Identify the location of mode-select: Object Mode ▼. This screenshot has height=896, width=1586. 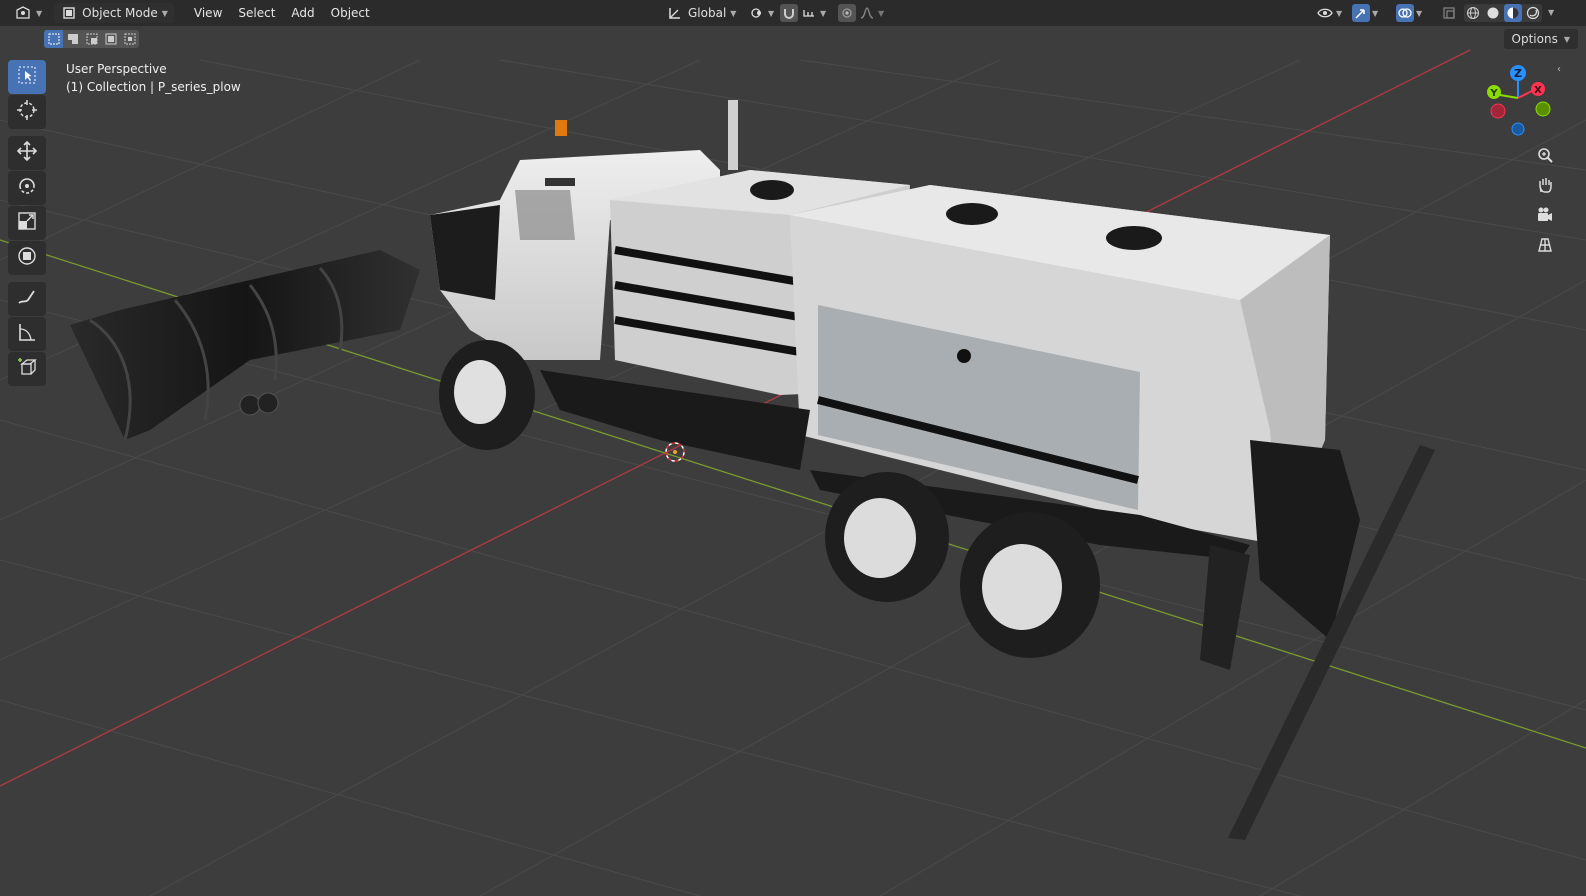
(114, 13).